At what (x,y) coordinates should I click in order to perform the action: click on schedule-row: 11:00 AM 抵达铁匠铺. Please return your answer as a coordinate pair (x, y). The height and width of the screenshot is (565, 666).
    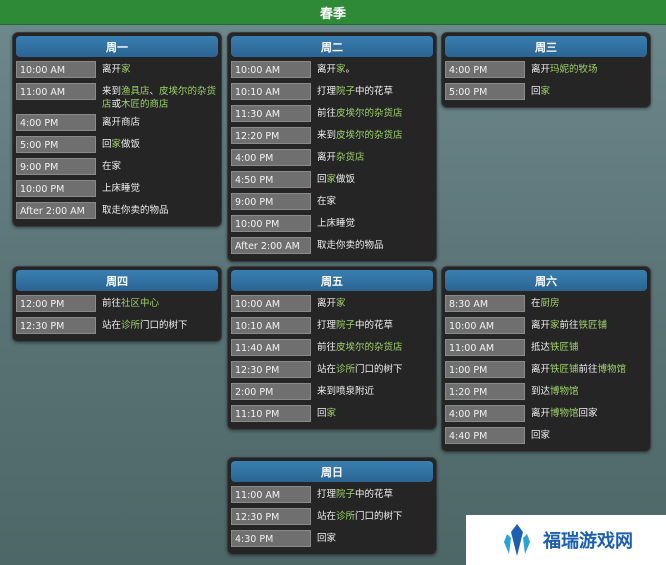
    Looking at the image, I should click on (546, 348).